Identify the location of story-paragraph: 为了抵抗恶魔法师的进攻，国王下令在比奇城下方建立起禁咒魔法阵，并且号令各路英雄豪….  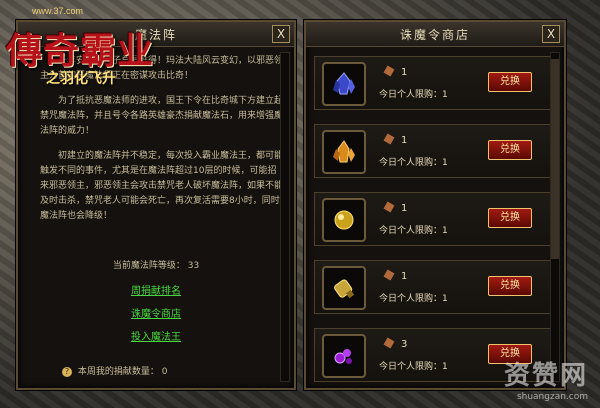
(162, 116).